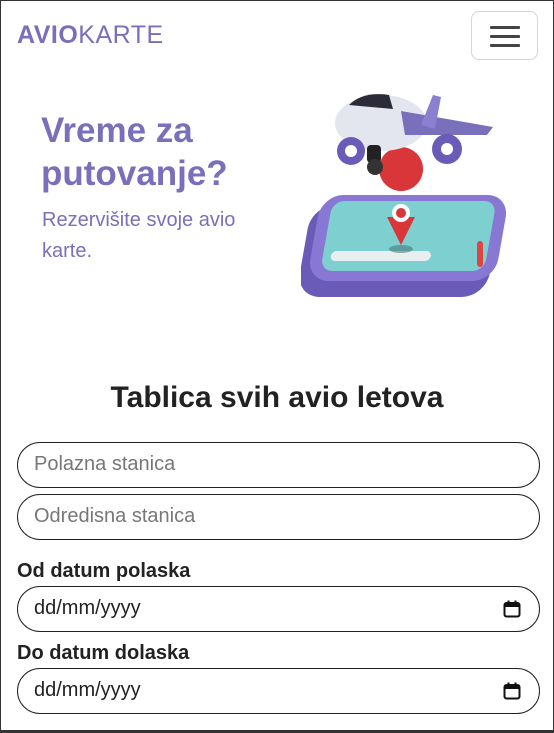  I want to click on departure-placeholder: Polazna stanica, so click(105, 464).